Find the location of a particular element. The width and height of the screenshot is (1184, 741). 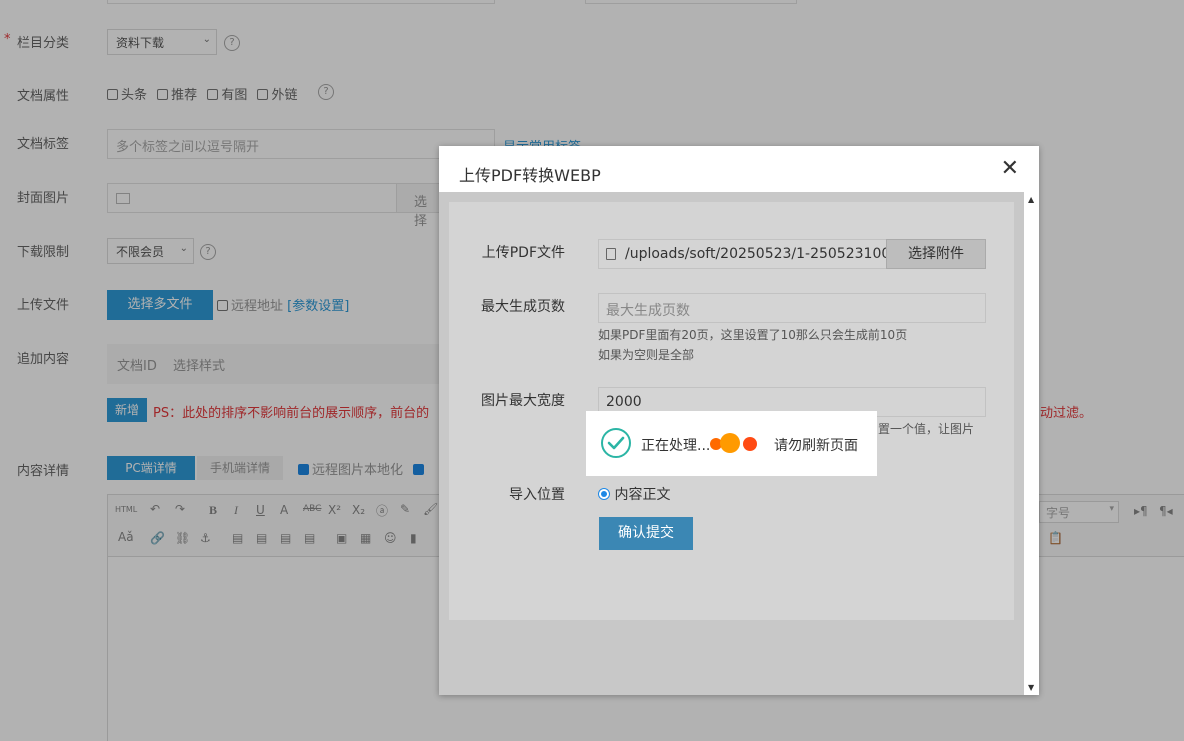

modal-title: 上传PDF转换WEBP is located at coordinates (530, 175).